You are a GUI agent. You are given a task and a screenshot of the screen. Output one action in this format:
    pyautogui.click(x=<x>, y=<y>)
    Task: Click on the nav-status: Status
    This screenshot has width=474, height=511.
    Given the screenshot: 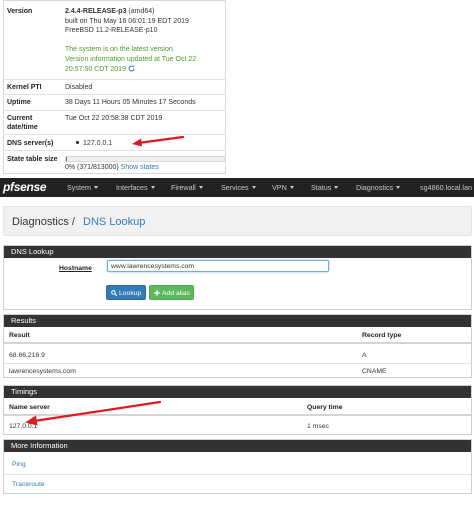 What is the action you would take?
    pyautogui.click(x=325, y=187)
    